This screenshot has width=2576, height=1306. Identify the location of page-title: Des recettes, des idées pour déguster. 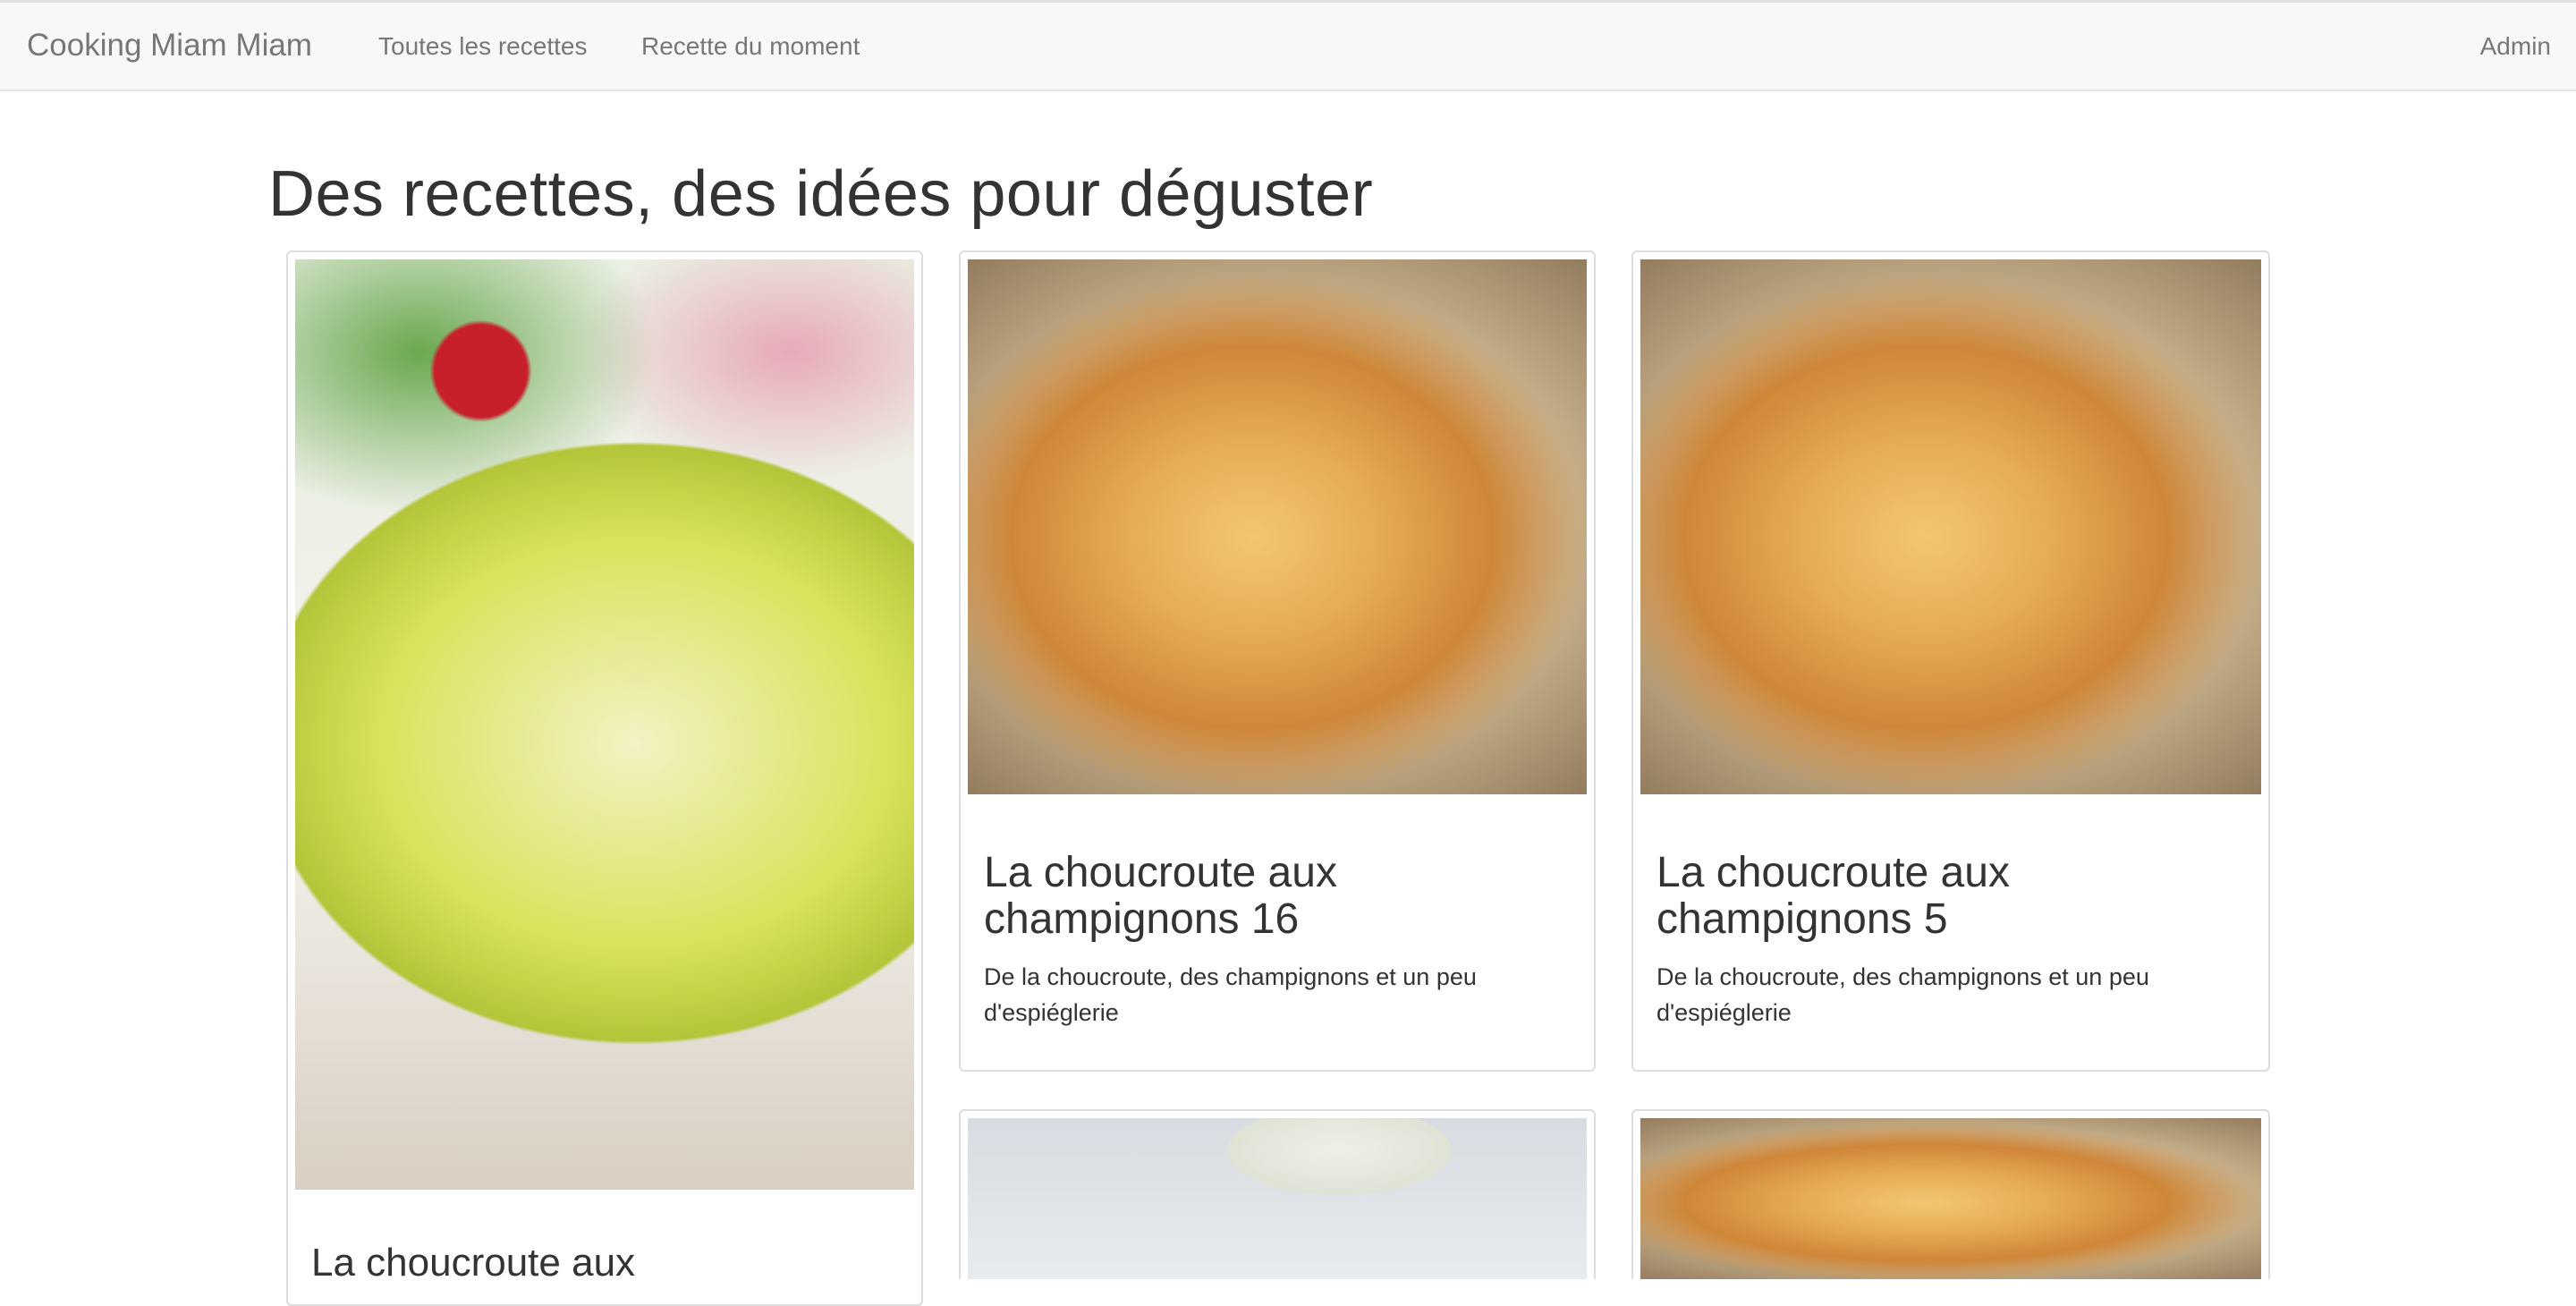
(821, 194).